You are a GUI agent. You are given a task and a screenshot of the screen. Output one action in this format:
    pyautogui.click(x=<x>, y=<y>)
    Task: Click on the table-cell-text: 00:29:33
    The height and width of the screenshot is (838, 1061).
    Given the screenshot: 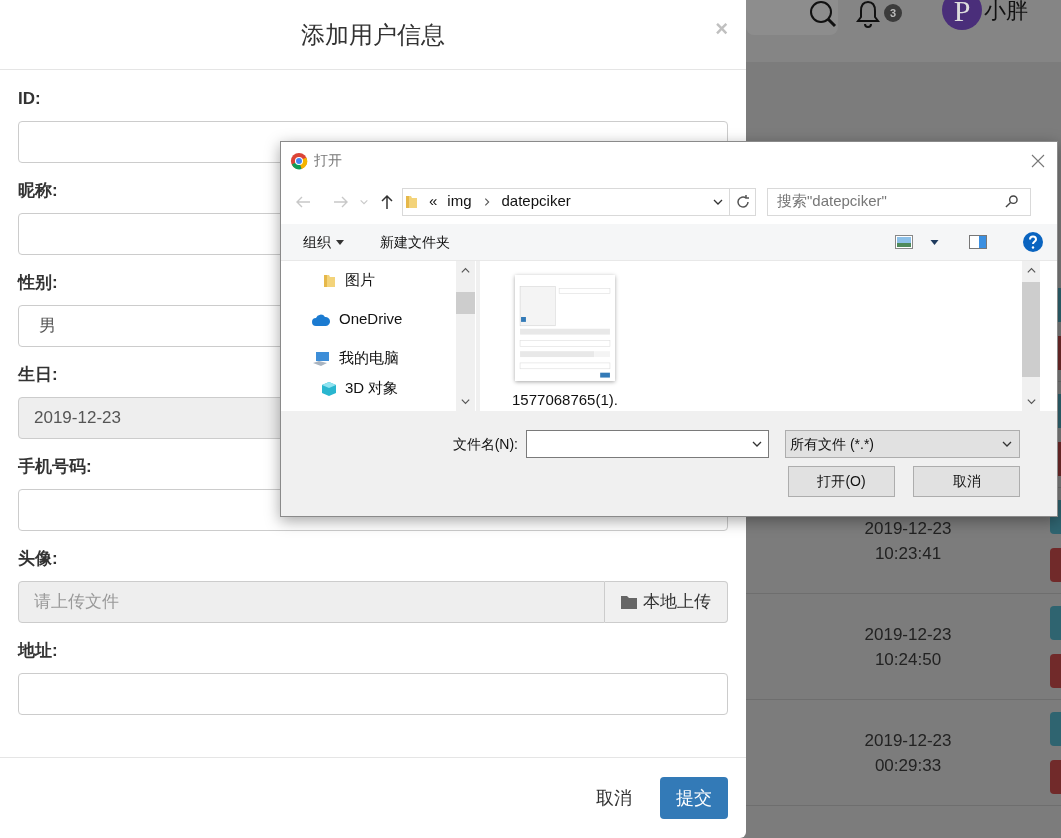 What is the action you would take?
    pyautogui.click(x=908, y=765)
    